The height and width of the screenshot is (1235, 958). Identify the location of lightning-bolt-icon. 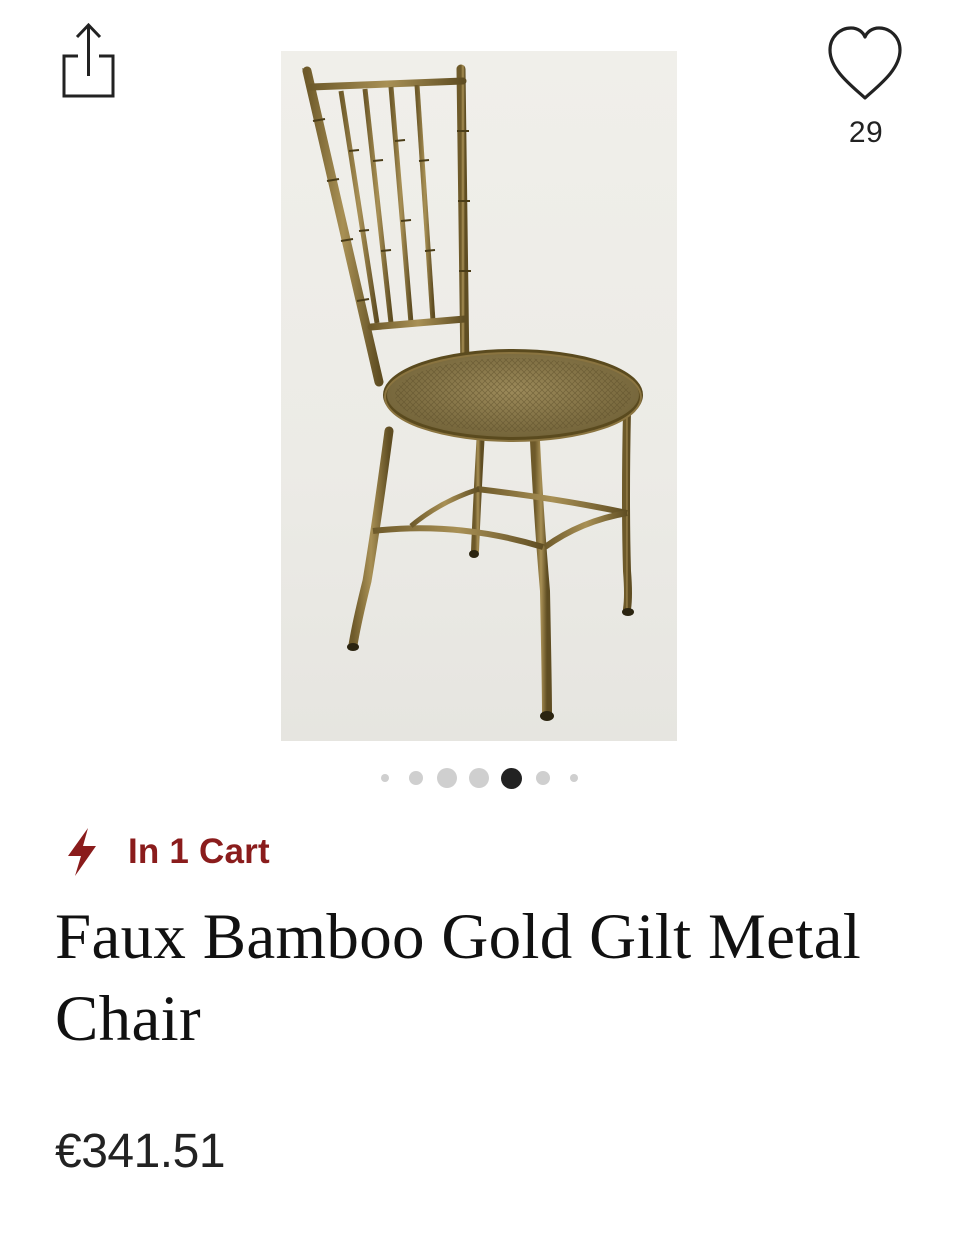
(82, 852).